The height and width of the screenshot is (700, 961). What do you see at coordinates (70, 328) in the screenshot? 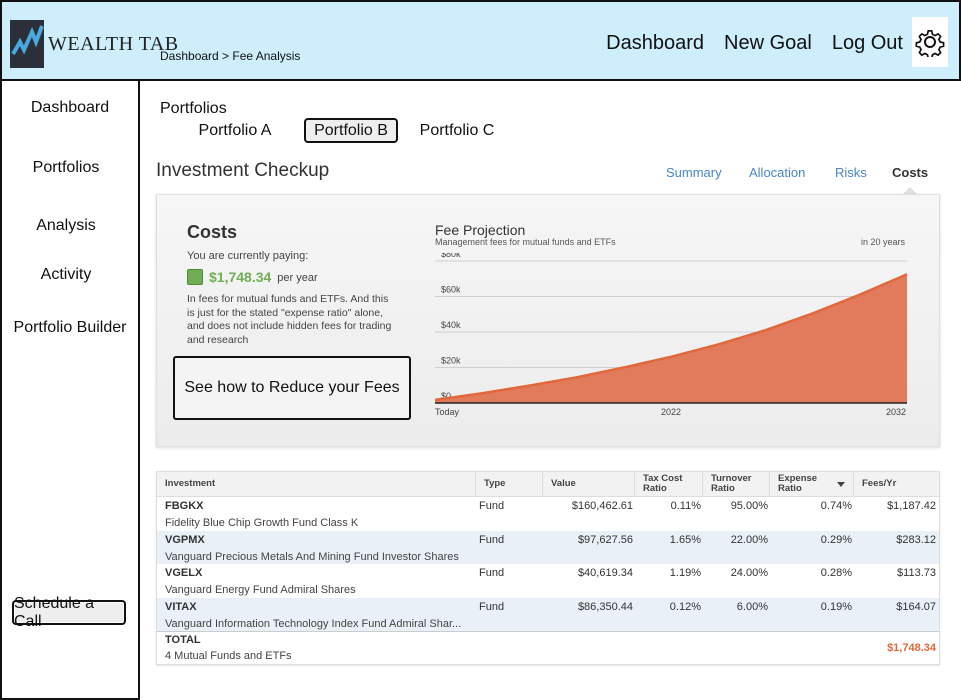
I see `sidebar-item-portfolio-builder: Portfolio Builder` at bounding box center [70, 328].